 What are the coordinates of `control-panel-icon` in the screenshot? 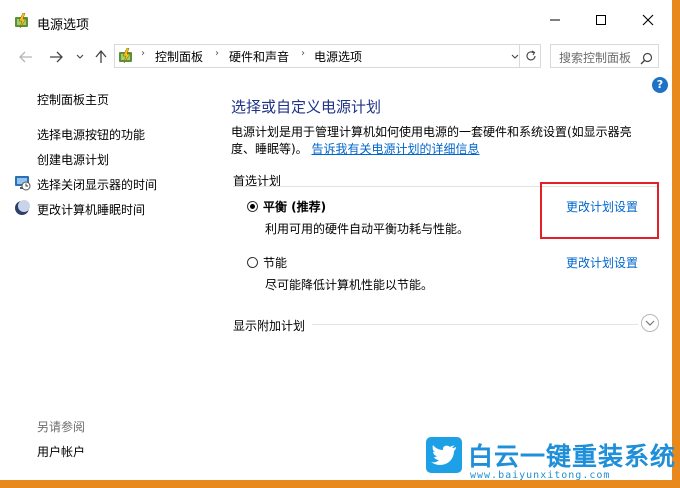 It's located at (126, 57).